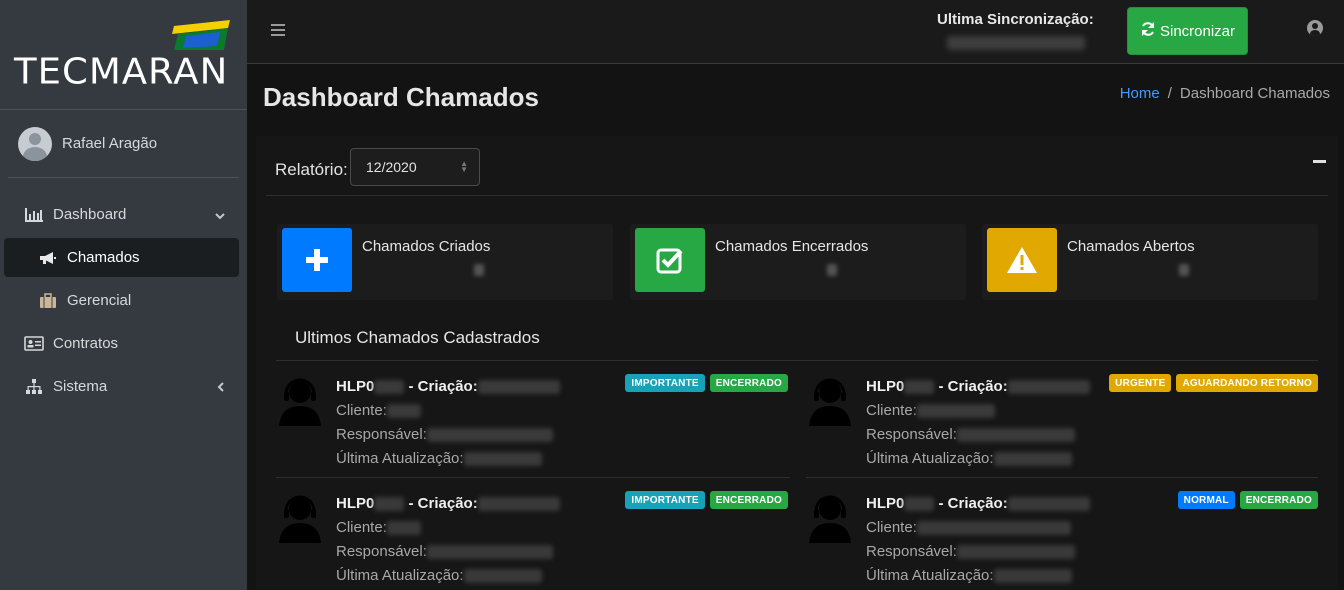  I want to click on chevron-left-icon, so click(221, 387).